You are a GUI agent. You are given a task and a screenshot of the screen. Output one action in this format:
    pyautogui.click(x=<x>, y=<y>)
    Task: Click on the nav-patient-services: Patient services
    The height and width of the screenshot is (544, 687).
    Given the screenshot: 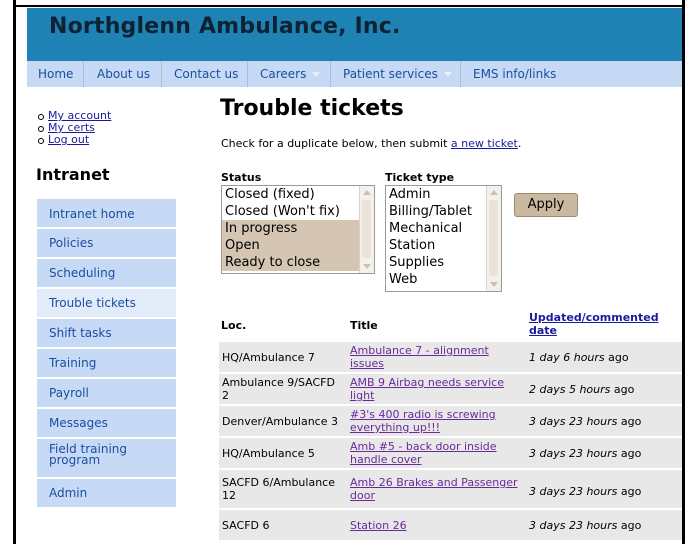 What is the action you would take?
    pyautogui.click(x=397, y=74)
    